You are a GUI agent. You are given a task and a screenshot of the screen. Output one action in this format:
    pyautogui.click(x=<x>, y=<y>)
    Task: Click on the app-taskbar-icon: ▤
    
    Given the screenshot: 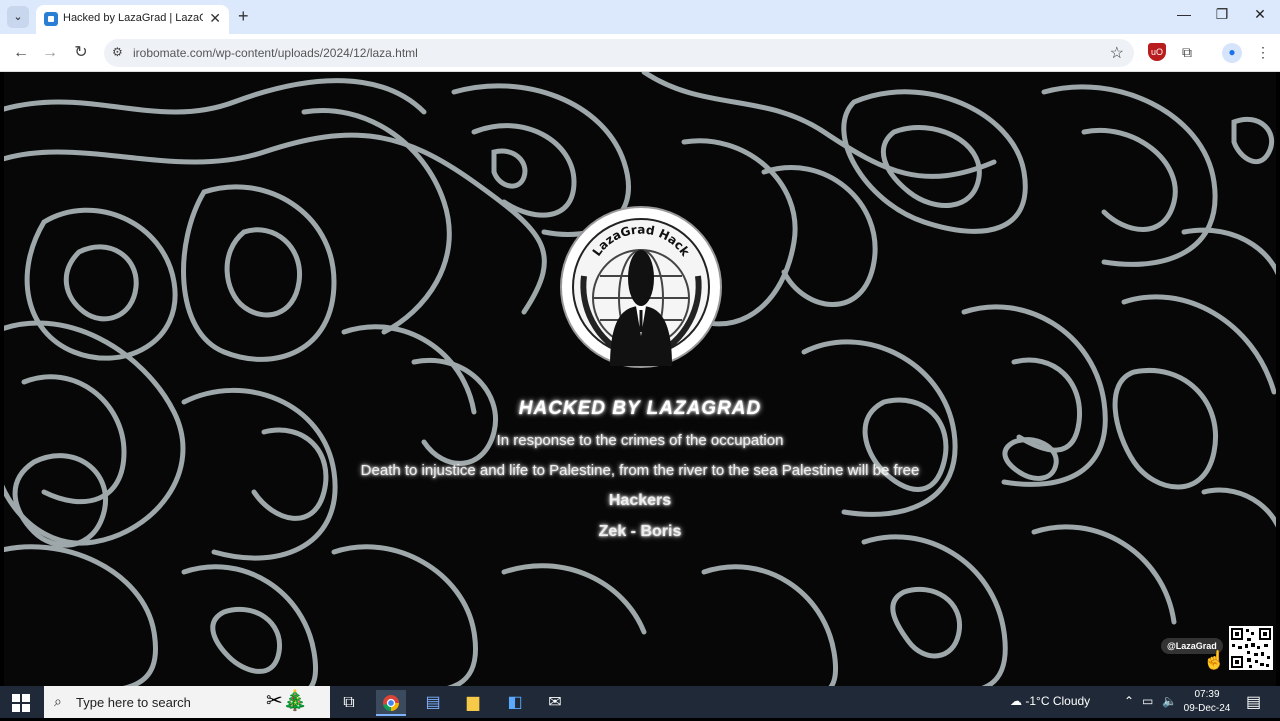 What is the action you would take?
    pyautogui.click(x=433, y=703)
    